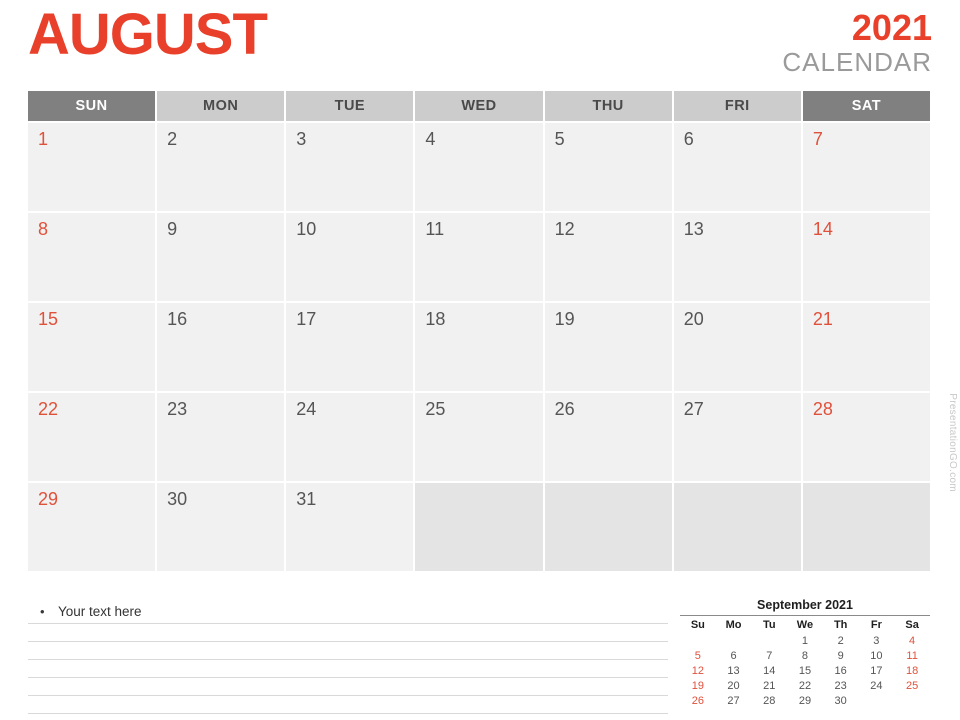 The height and width of the screenshot is (720, 960). What do you see at coordinates (350, 437) in the screenshot?
I see `day-cell: 24` at bounding box center [350, 437].